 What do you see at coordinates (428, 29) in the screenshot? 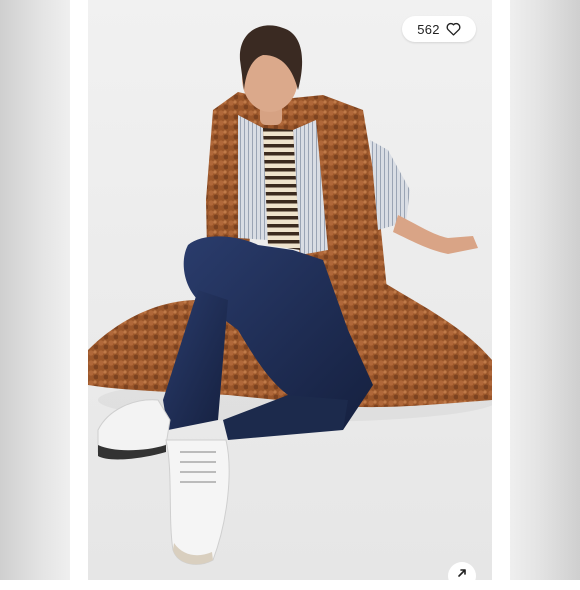
I see `likes-count: 562` at bounding box center [428, 29].